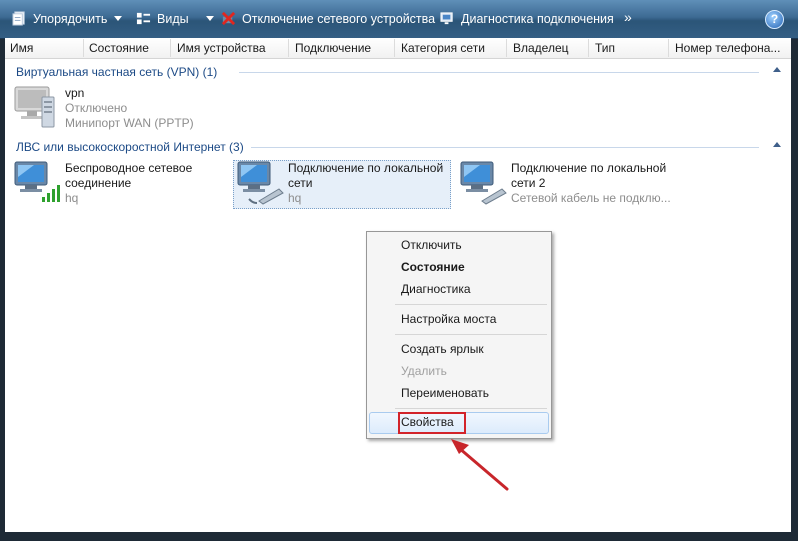 The height and width of the screenshot is (541, 798). What do you see at coordinates (98, 183) in the screenshot?
I see `wireless-name-line2: соединение` at bounding box center [98, 183].